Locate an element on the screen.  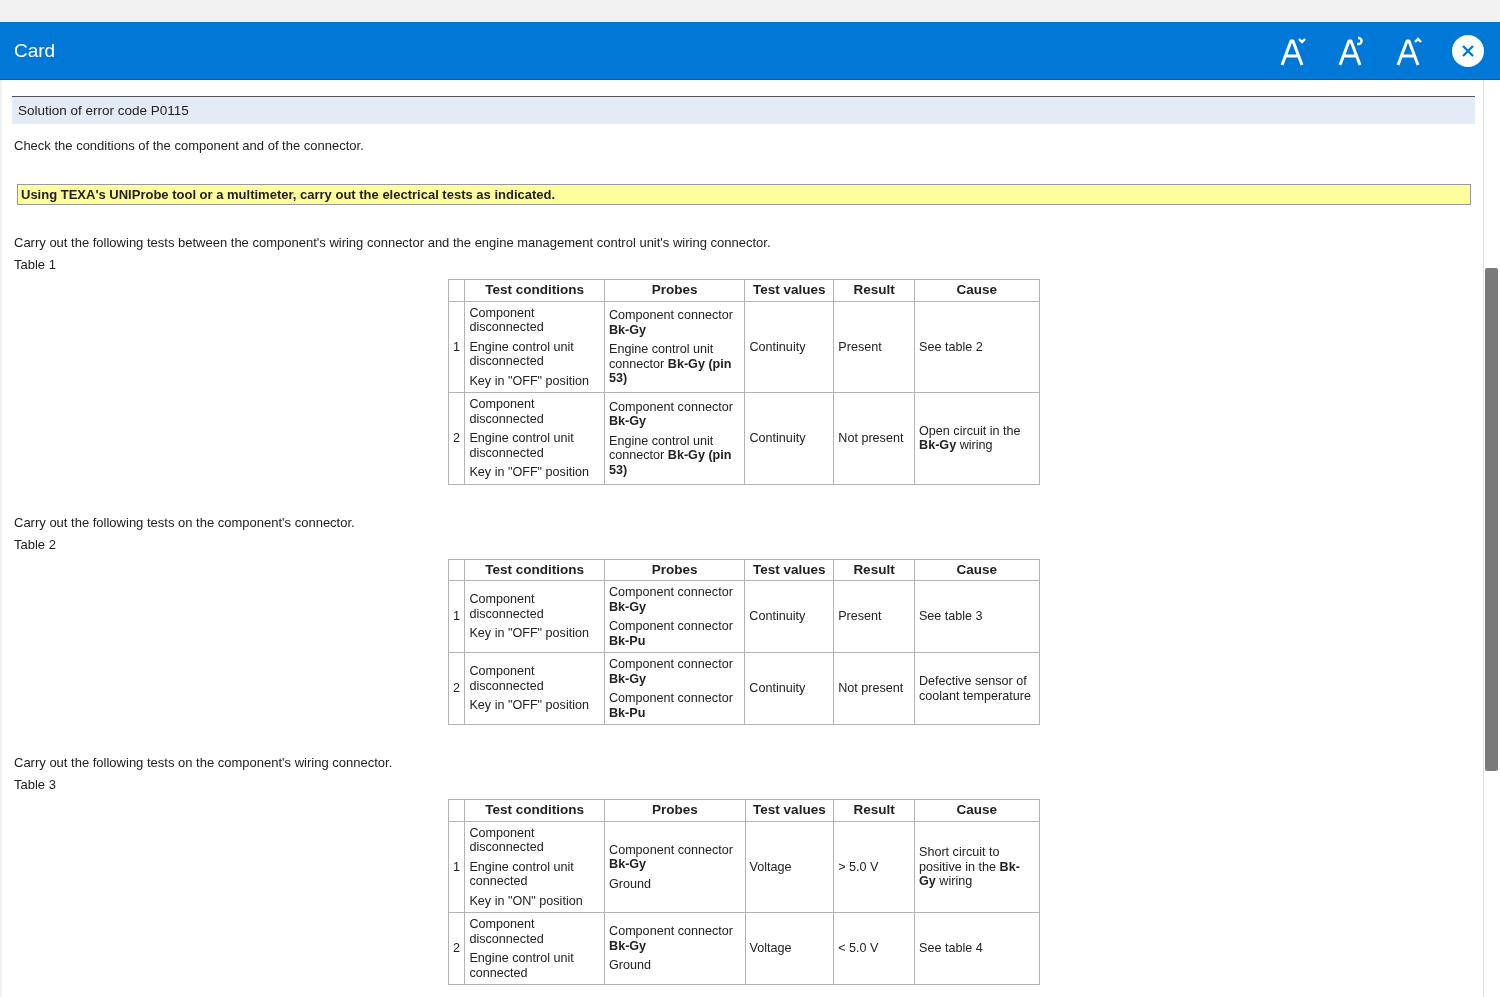
scrollbar is located at coordinates (1491, 538).